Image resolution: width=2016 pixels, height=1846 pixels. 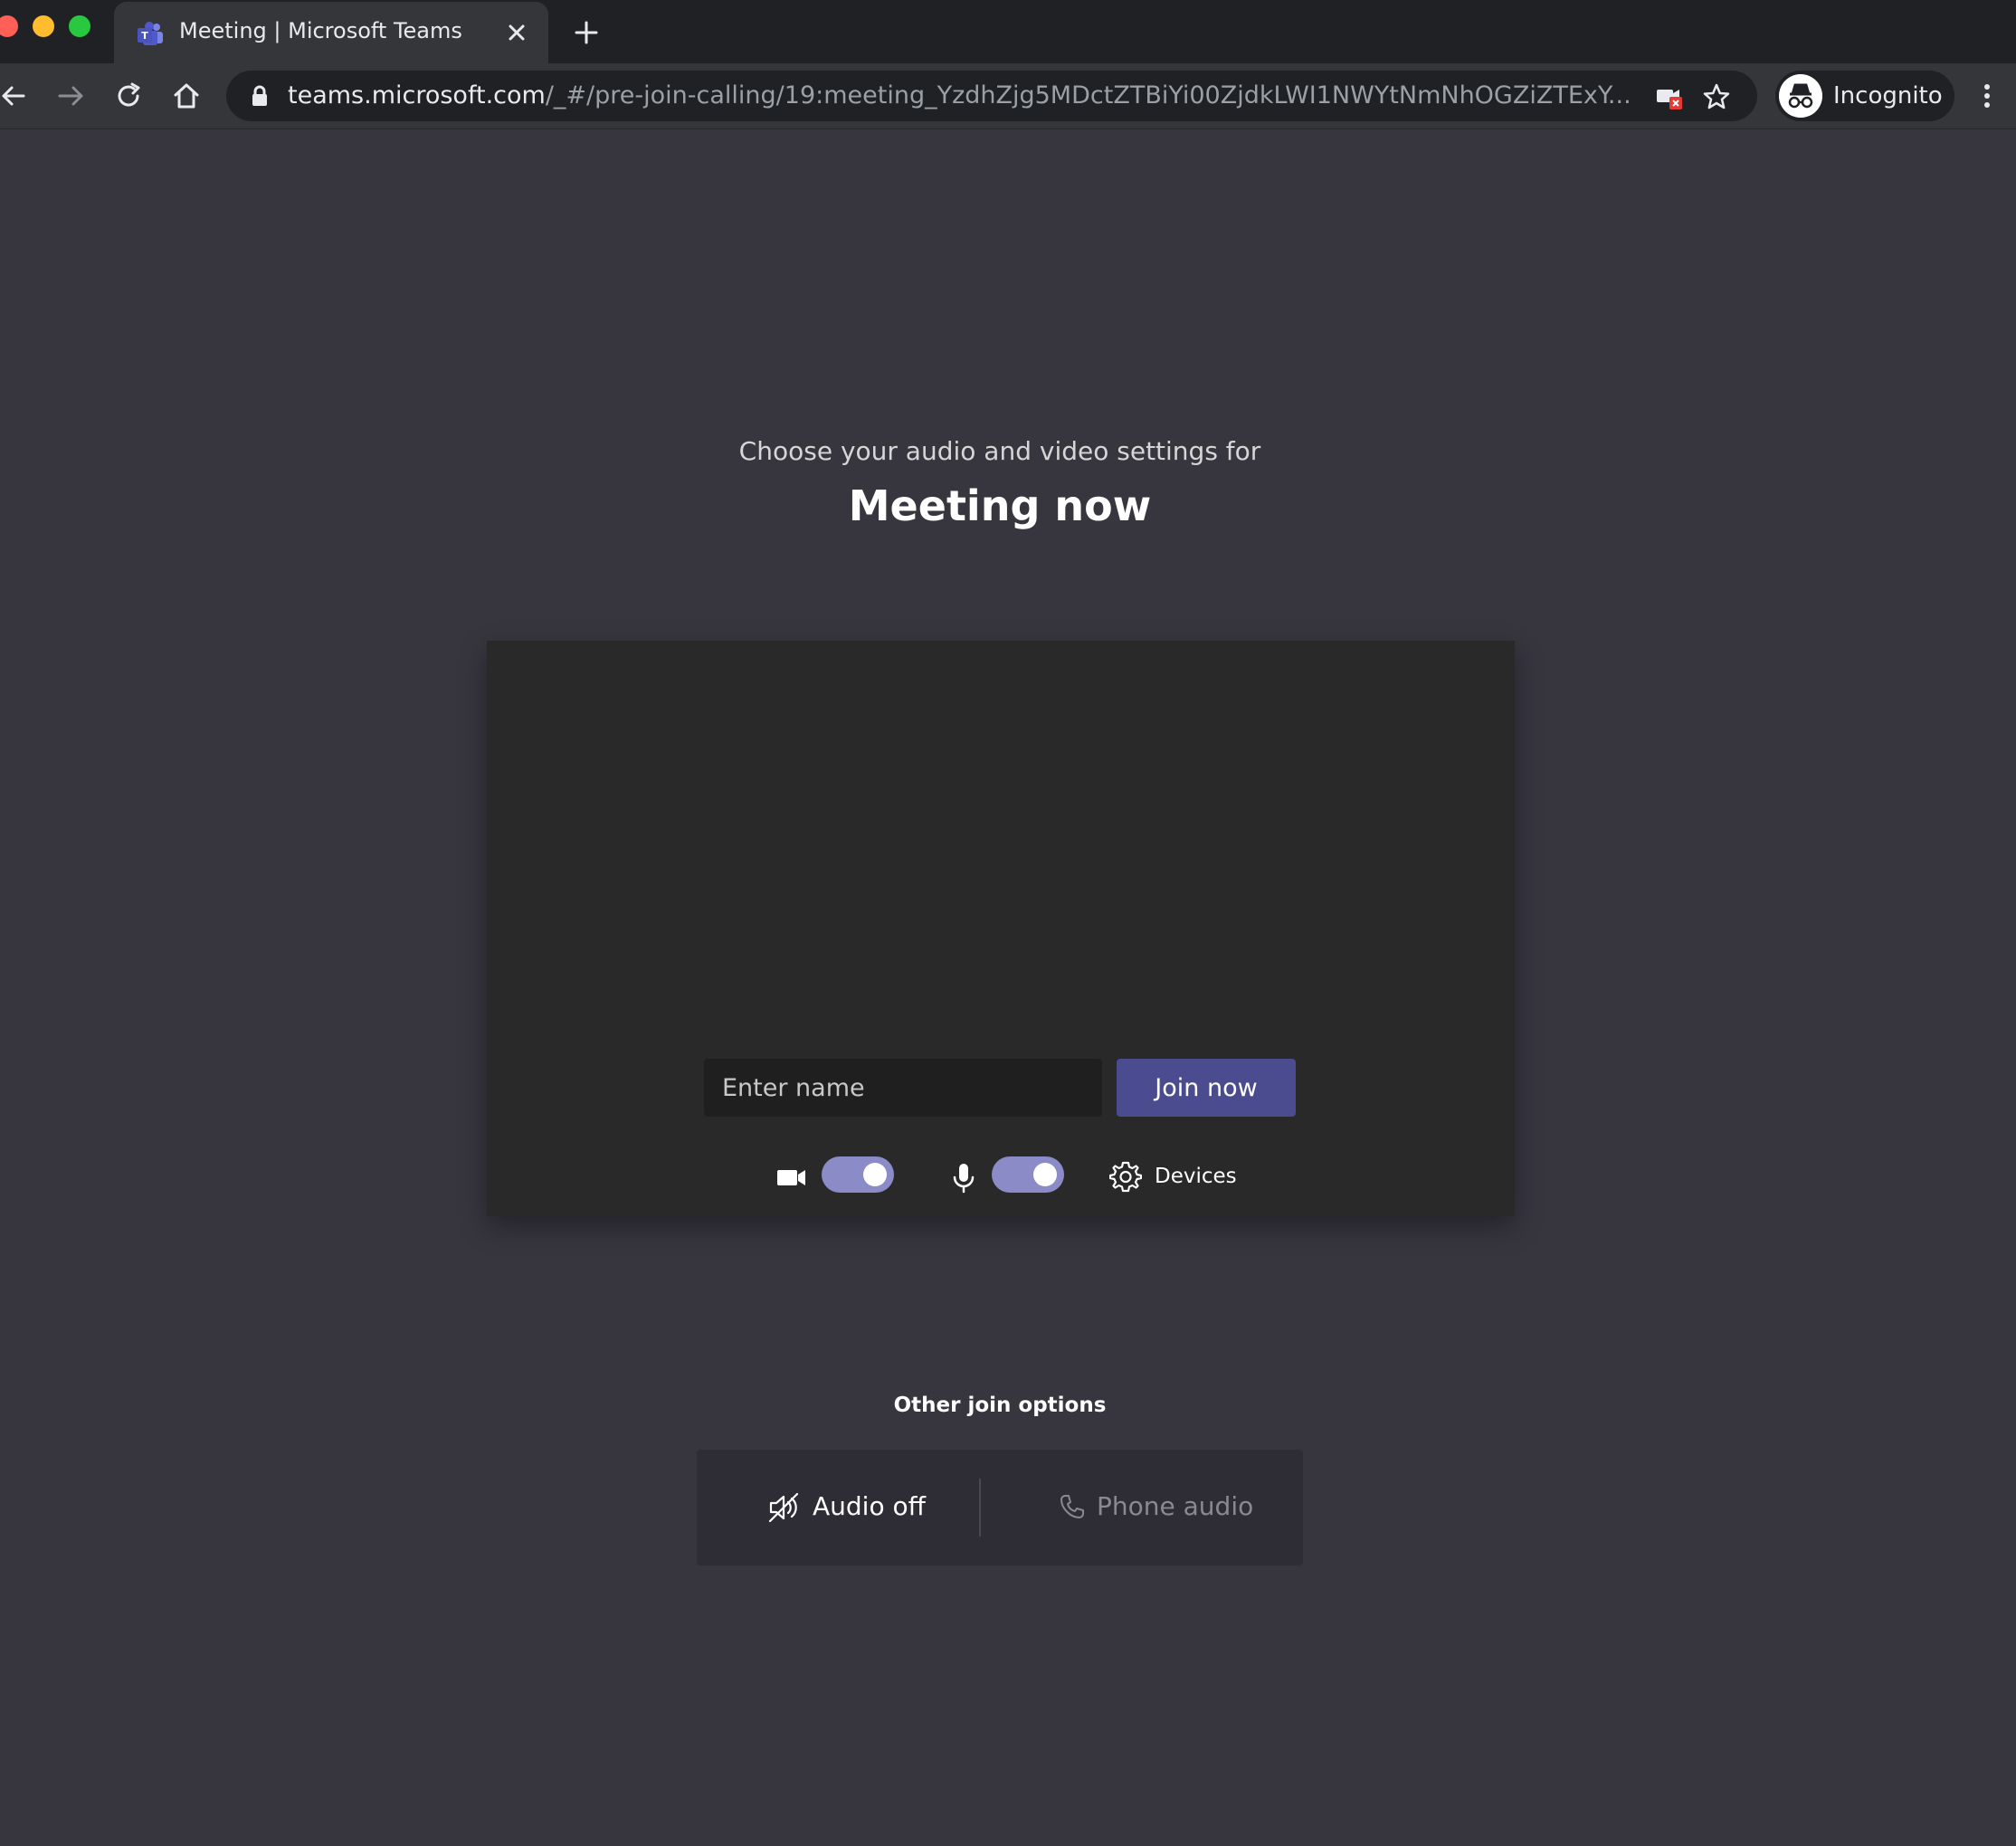 I want to click on camera-toggle, so click(x=858, y=1174).